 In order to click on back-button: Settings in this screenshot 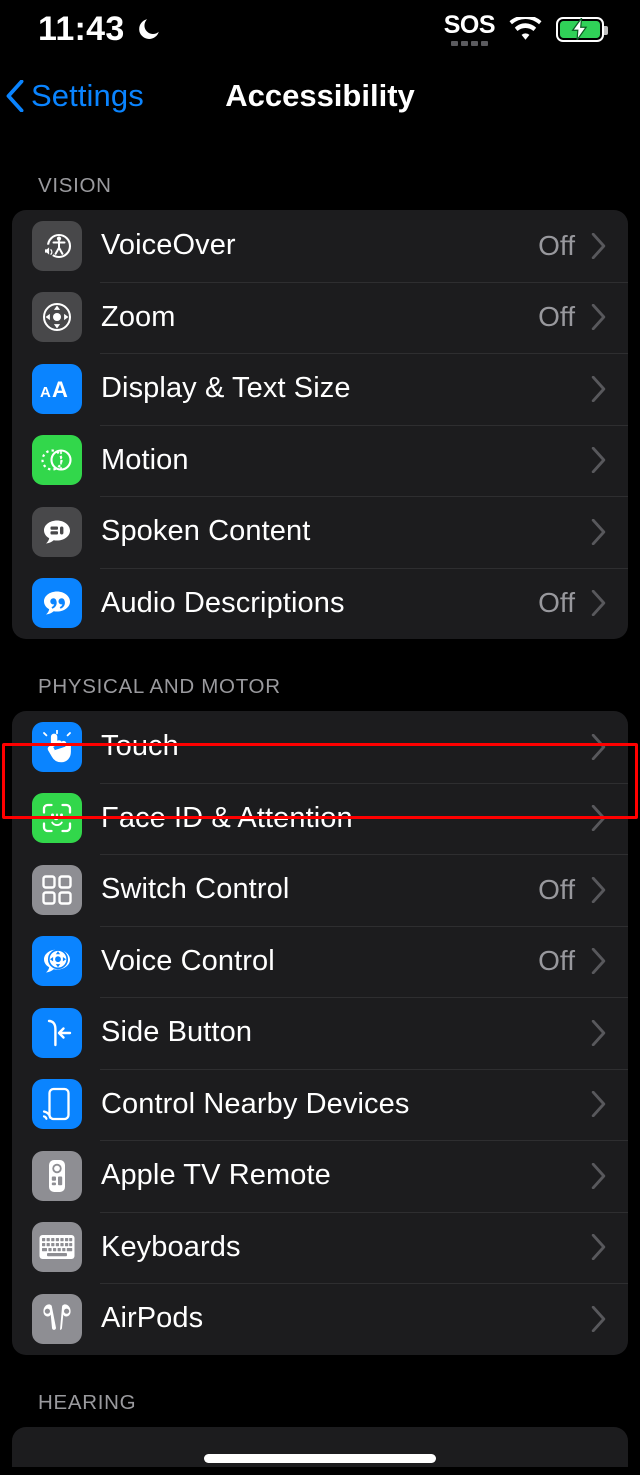, I will do `click(72, 96)`.